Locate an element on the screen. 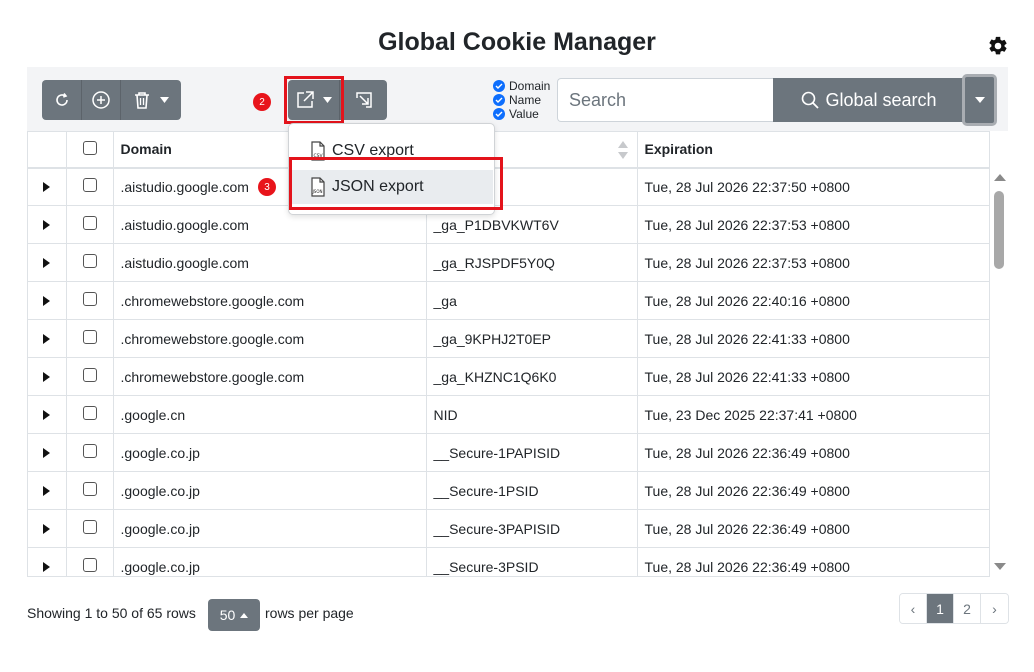 The height and width of the screenshot is (672, 1034). prev-page-button: ‹ is located at coordinates (913, 608).